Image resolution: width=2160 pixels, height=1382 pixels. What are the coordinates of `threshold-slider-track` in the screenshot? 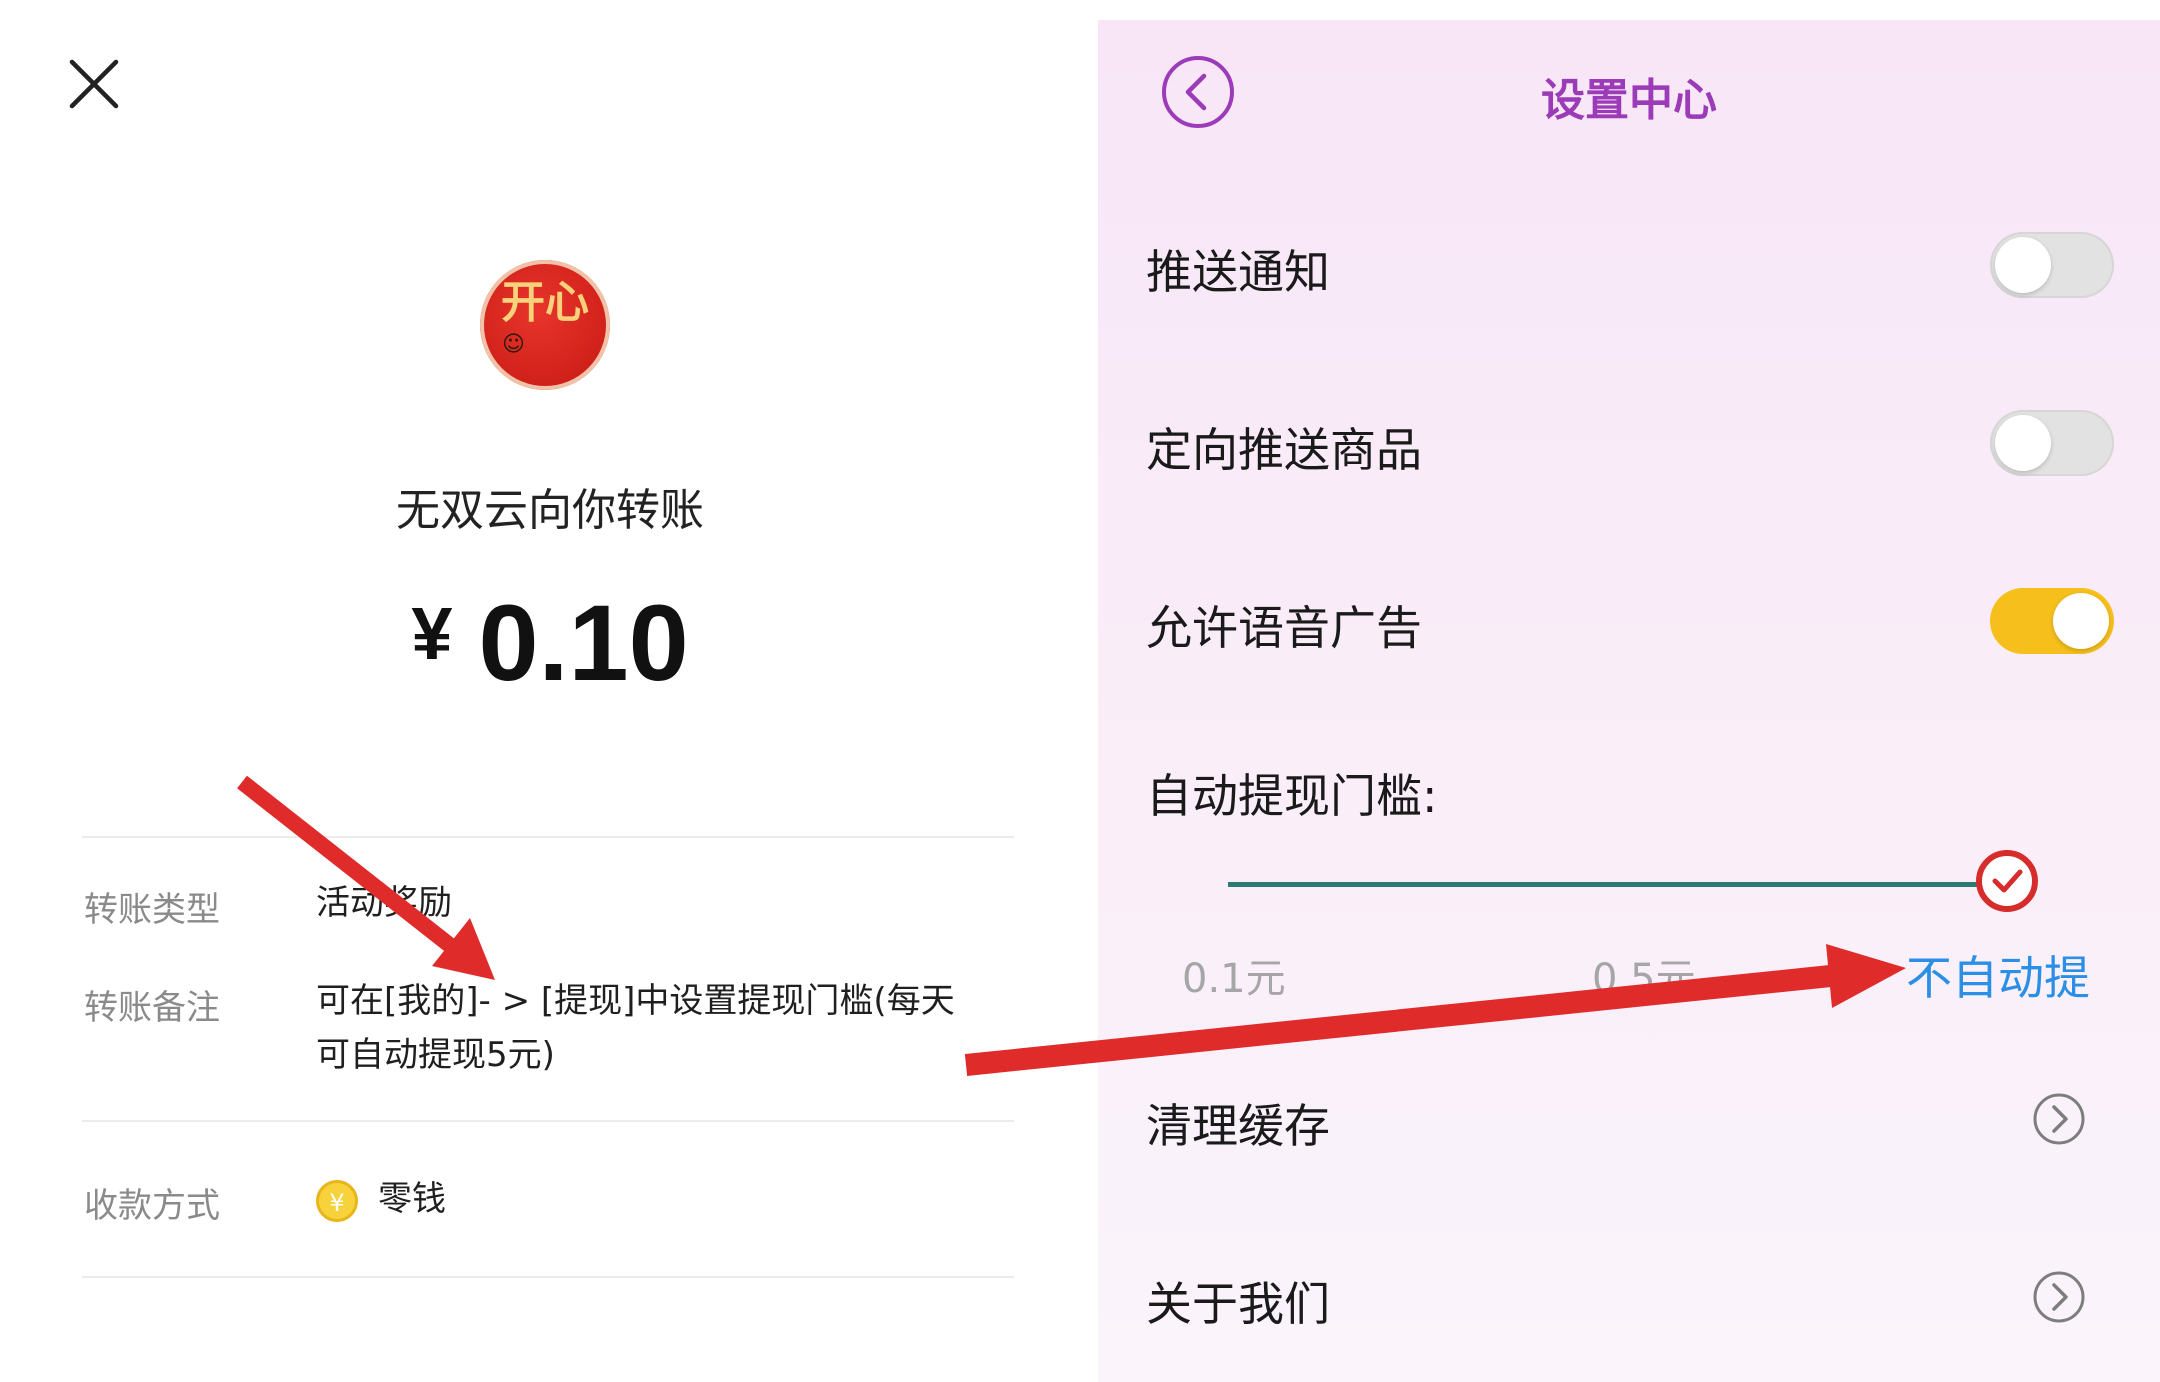 It's located at (1628, 884).